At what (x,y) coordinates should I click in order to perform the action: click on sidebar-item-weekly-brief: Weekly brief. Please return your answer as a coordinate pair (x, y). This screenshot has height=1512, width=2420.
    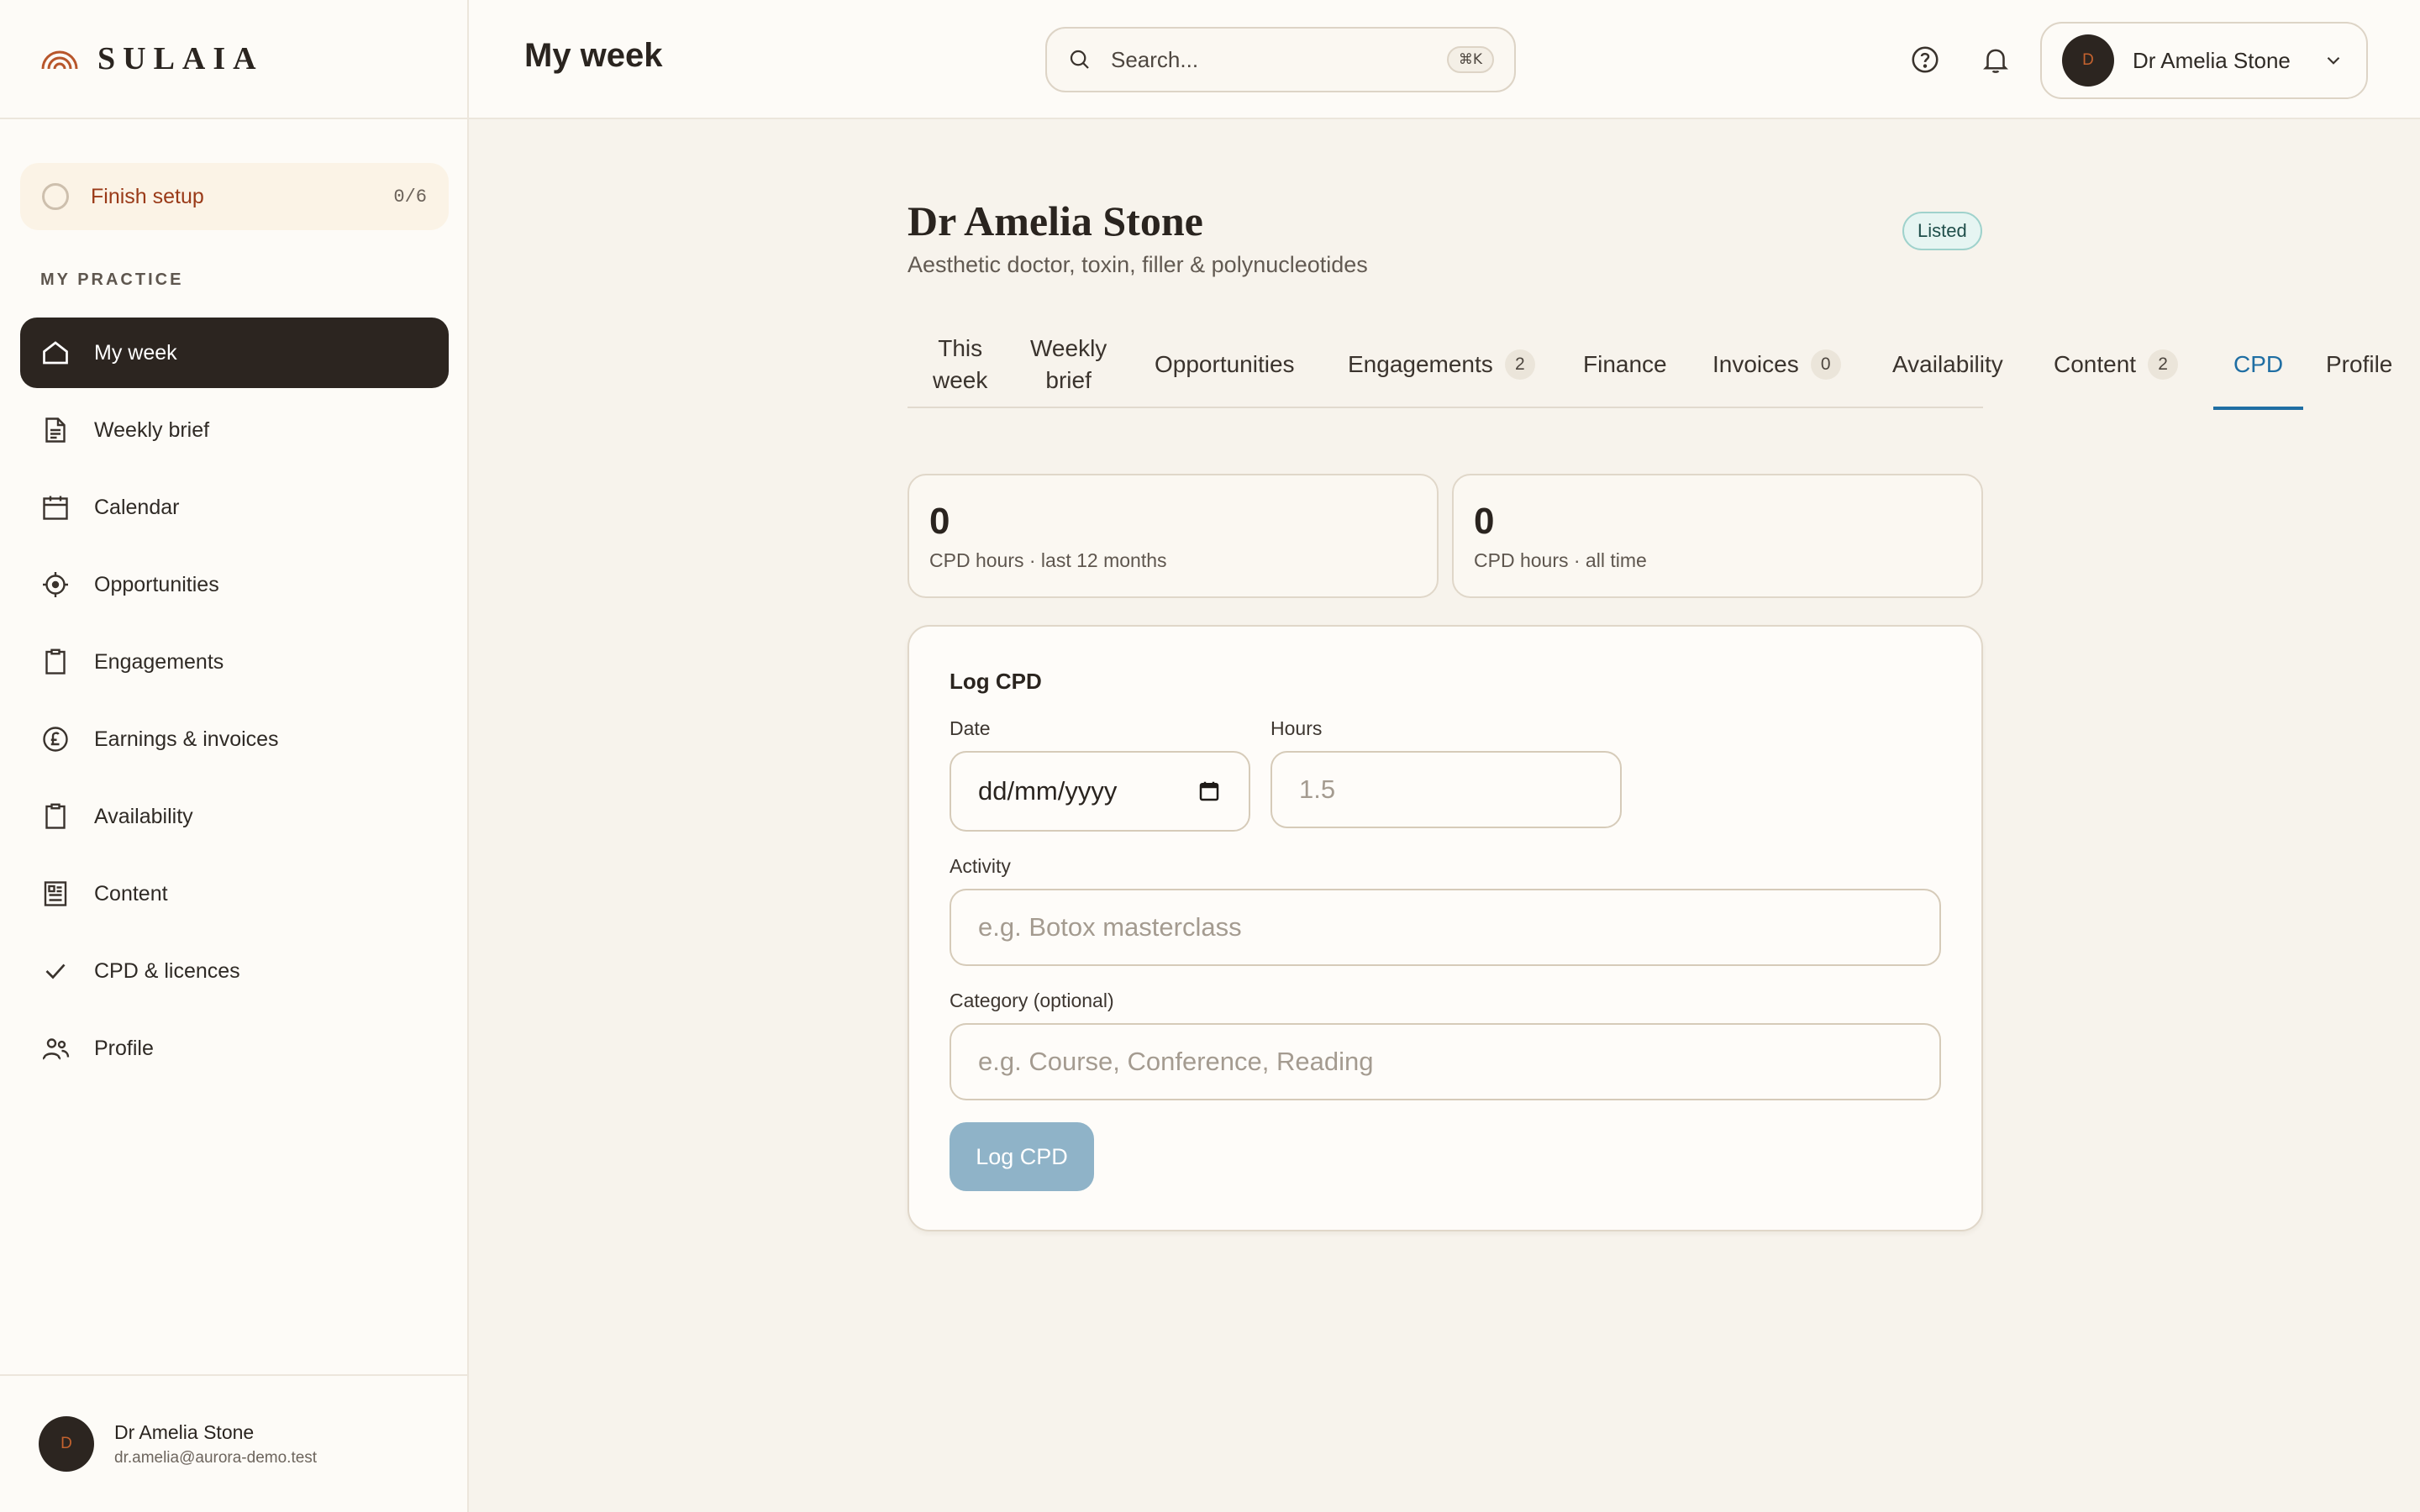
    Looking at the image, I should click on (234, 430).